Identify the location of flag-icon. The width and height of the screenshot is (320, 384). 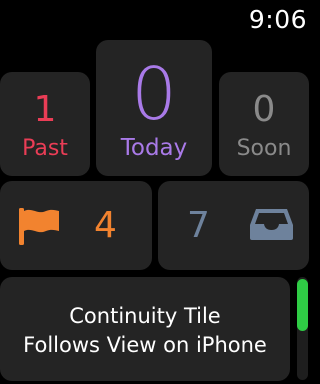
(39, 226).